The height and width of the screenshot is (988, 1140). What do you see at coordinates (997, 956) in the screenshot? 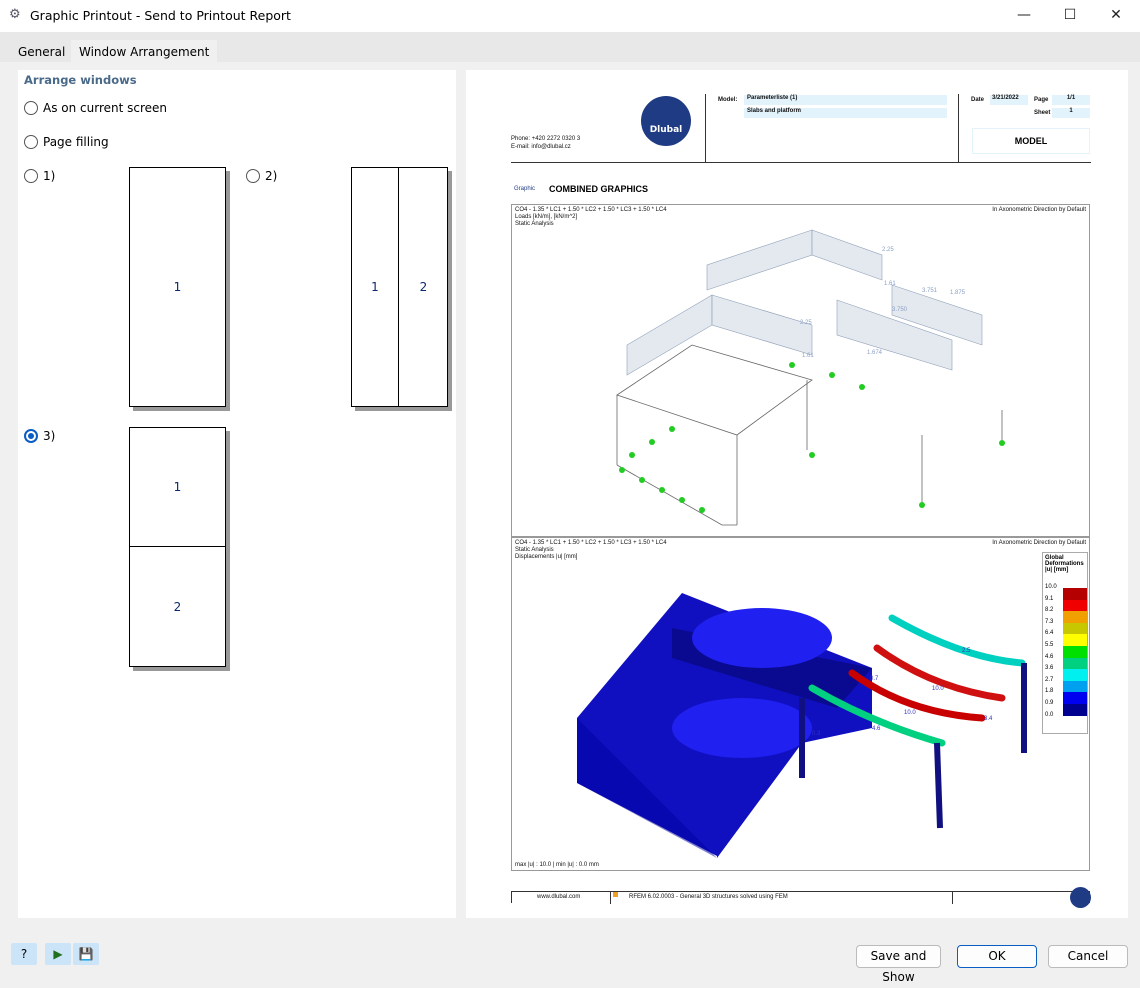
I see `ok-button: OK` at bounding box center [997, 956].